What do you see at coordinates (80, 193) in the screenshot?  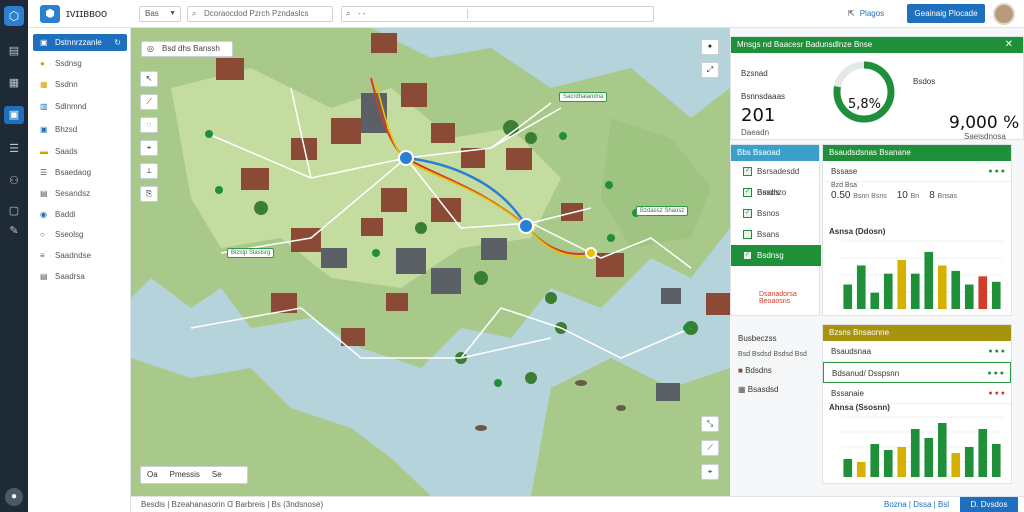 I see `nav-item-7: ▤ Sesandsz` at bounding box center [80, 193].